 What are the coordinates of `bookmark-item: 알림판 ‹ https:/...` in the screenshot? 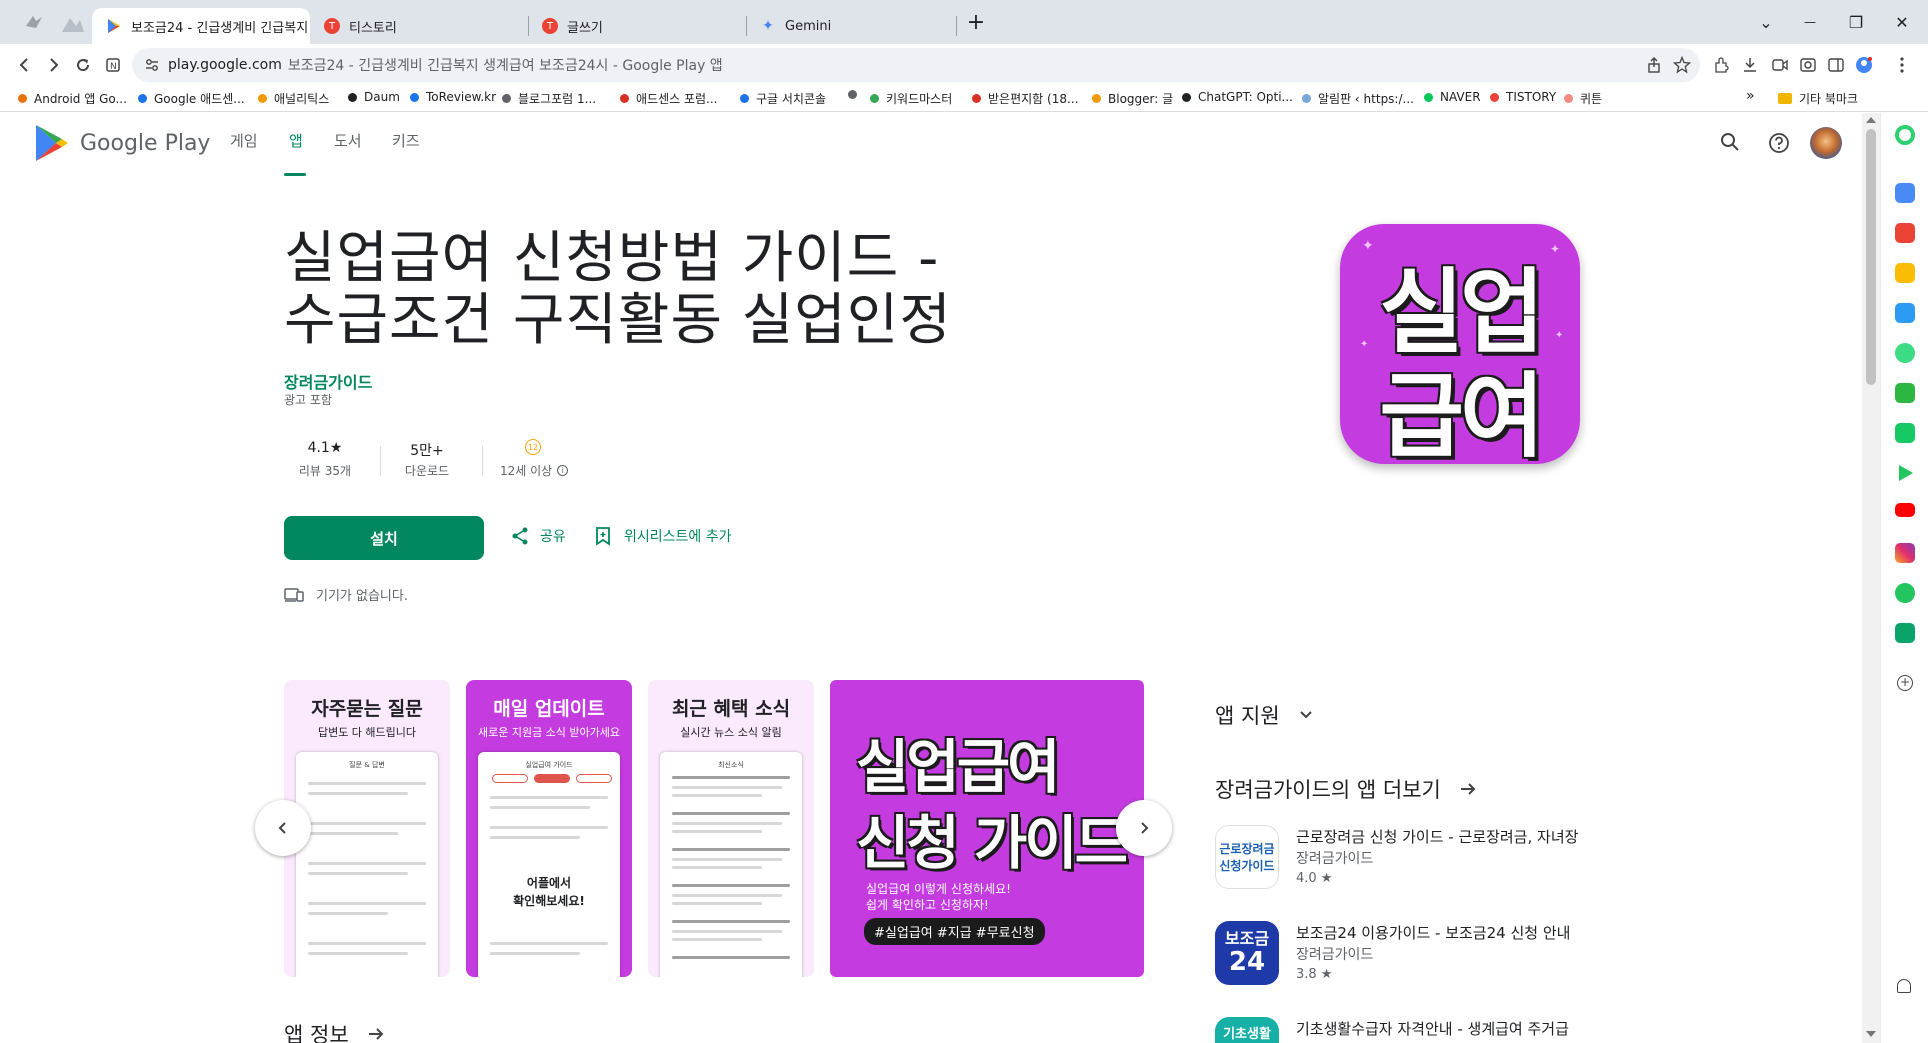 It's located at (1358, 98).